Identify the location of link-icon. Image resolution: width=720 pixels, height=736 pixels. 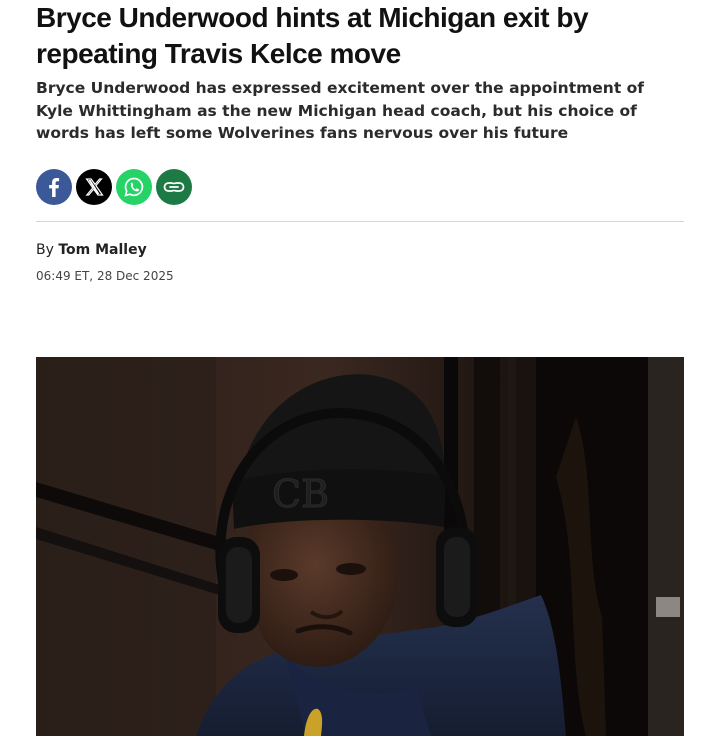
(174, 187).